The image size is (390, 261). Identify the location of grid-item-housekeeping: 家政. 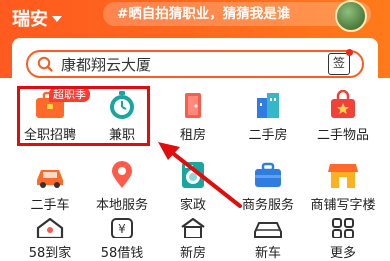
(193, 186).